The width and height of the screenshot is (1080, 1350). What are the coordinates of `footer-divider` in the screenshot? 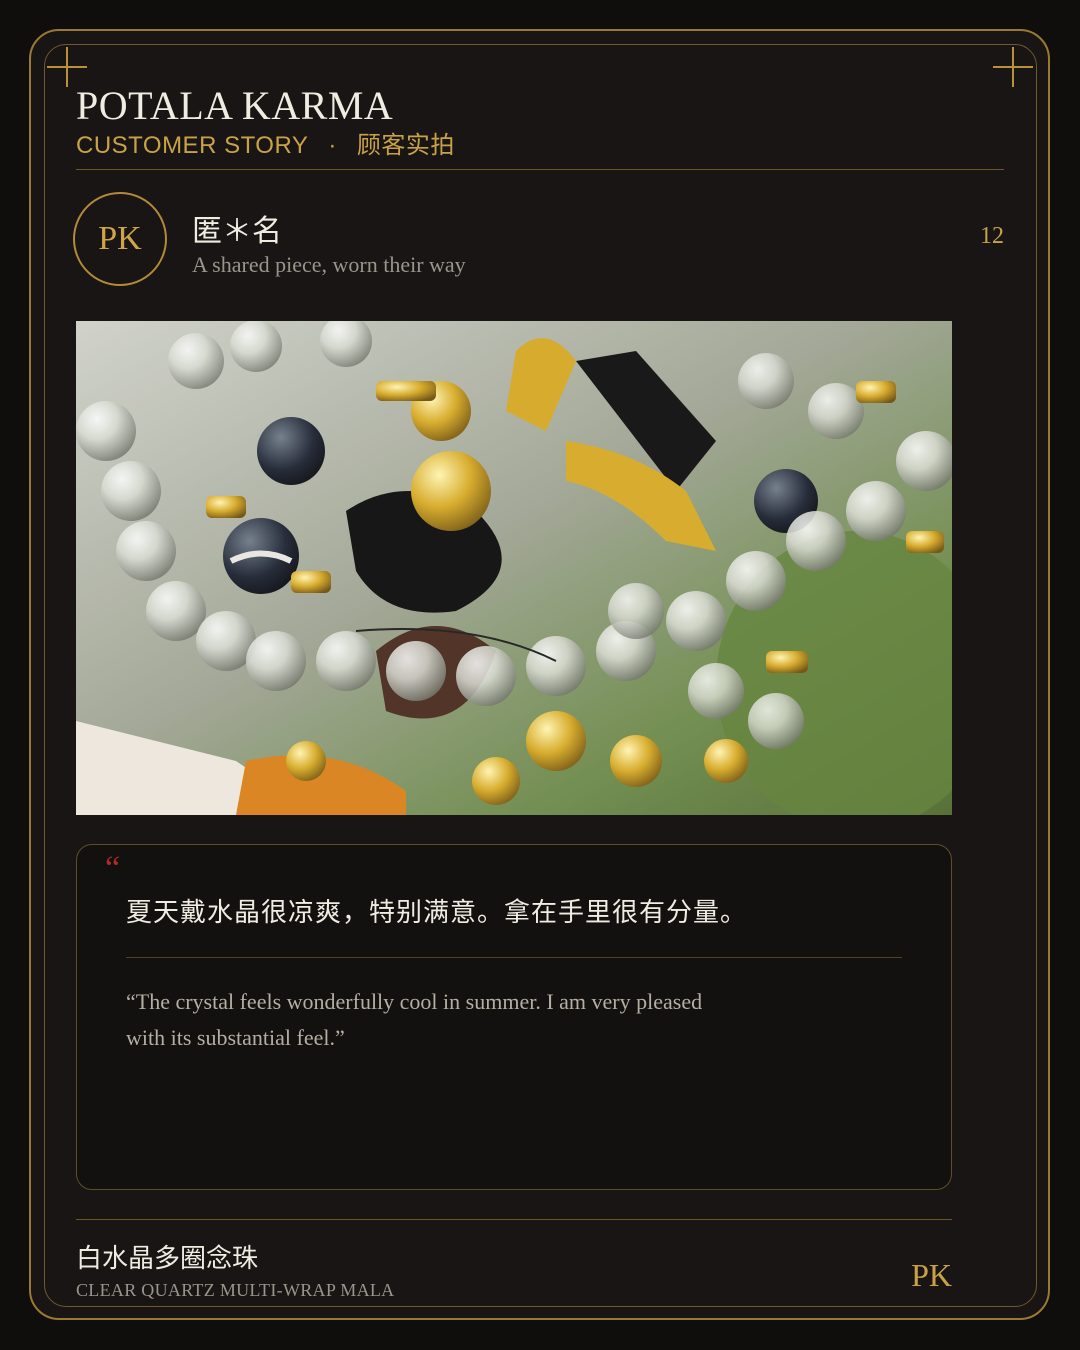 It's located at (514, 1219).